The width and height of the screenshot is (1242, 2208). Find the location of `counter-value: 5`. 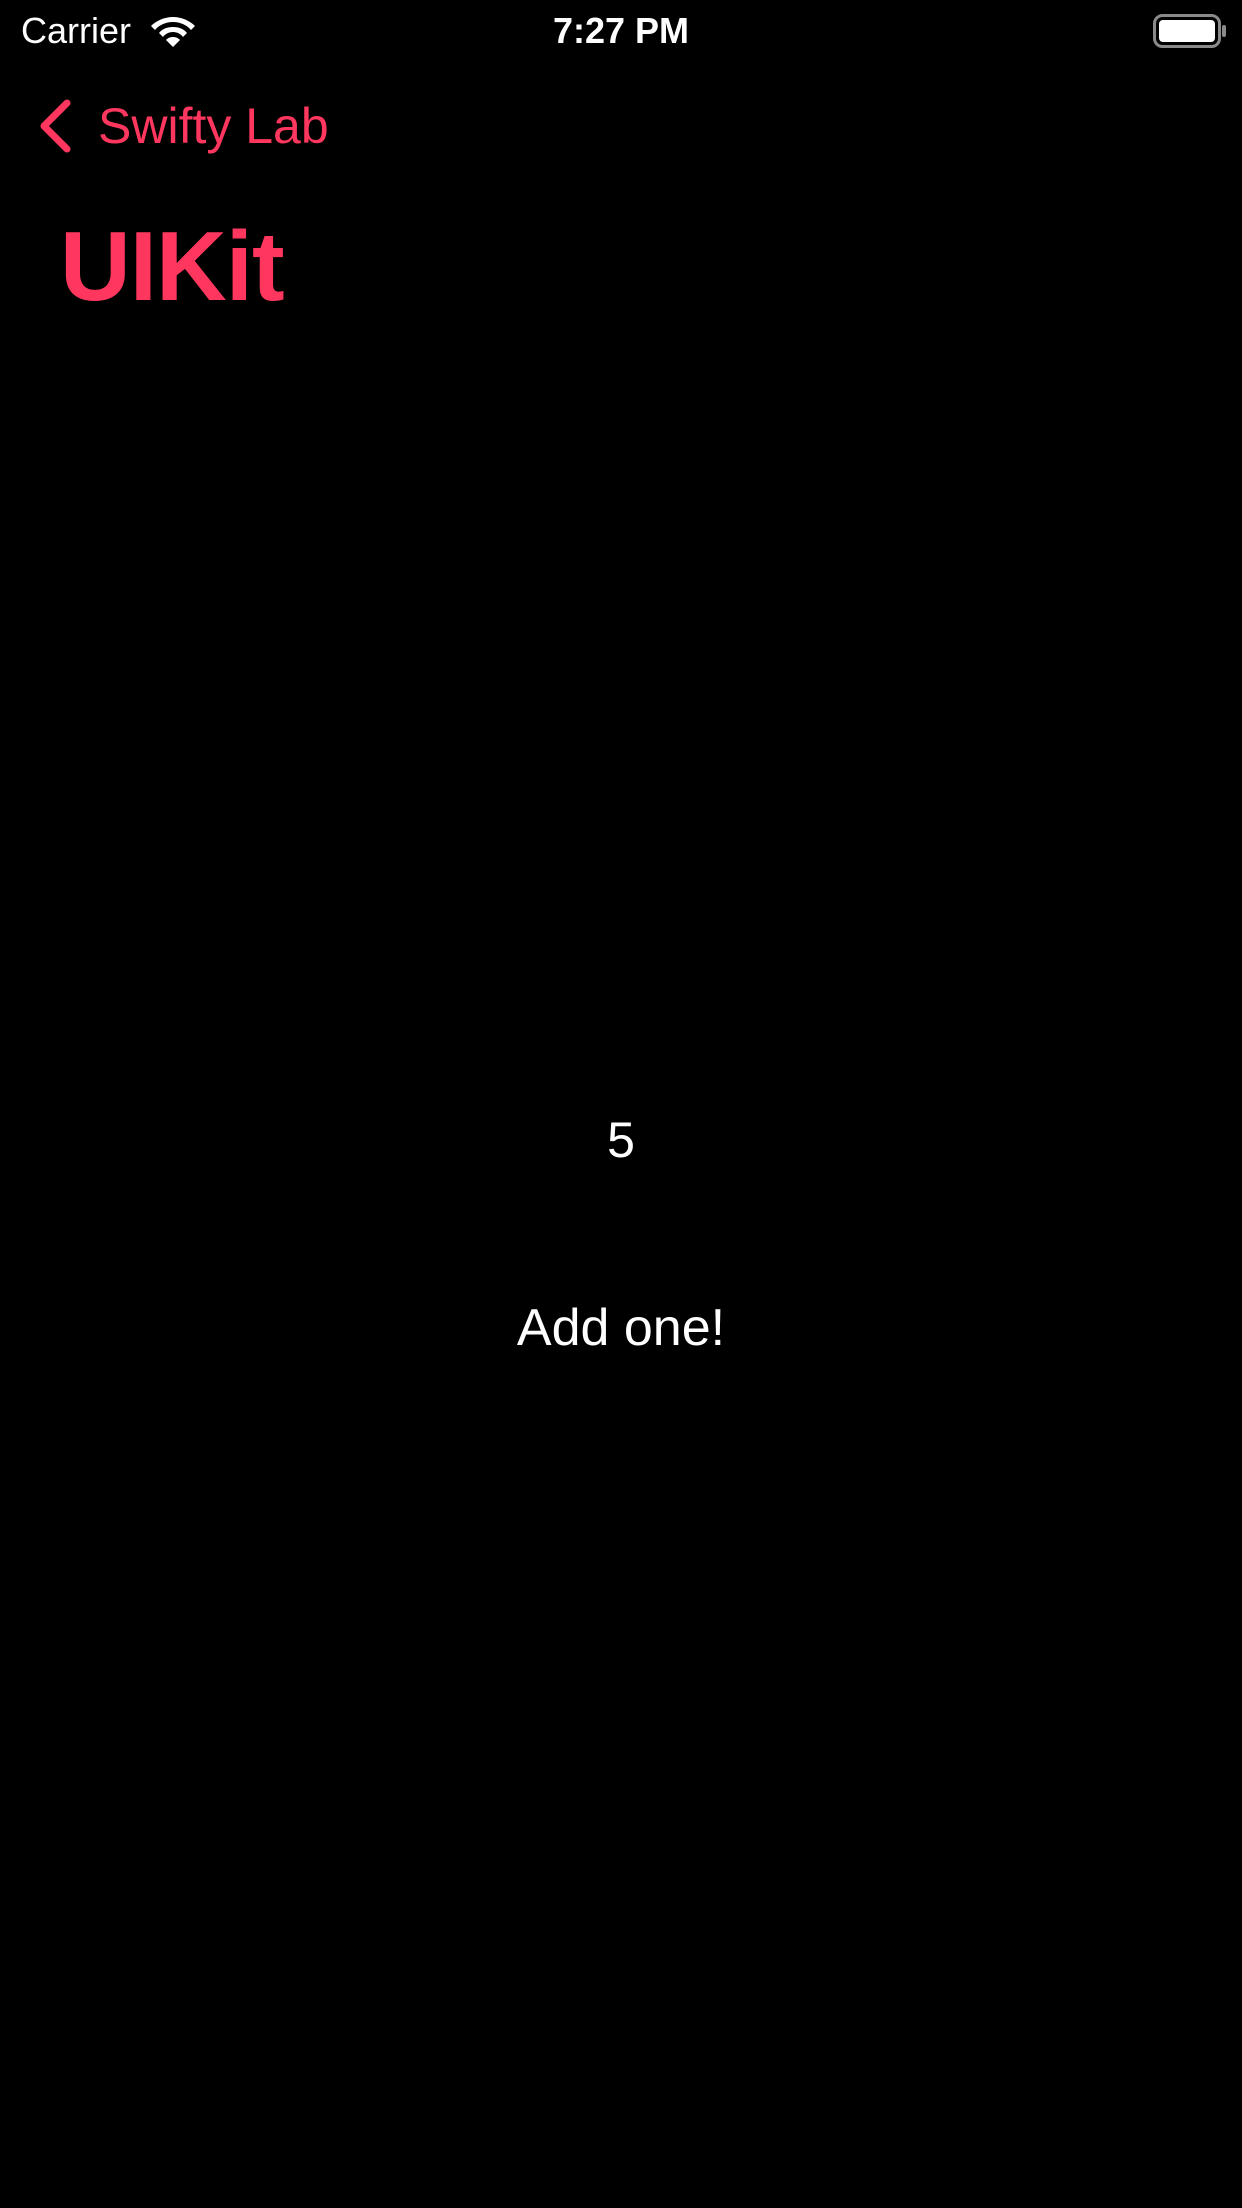

counter-value: 5 is located at coordinates (621, 1140).